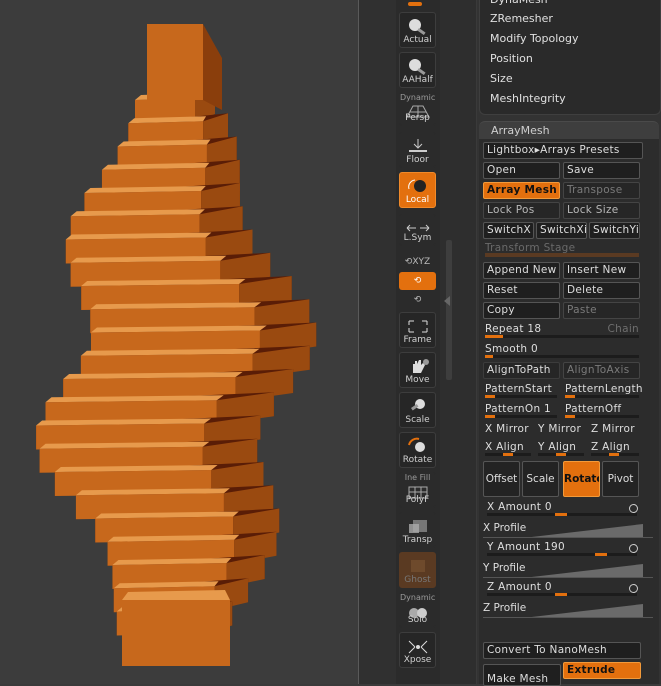 The width and height of the screenshot is (661, 686). Describe the element at coordinates (417, 230) in the screenshot. I see `lsym-button: L.Sym` at that location.